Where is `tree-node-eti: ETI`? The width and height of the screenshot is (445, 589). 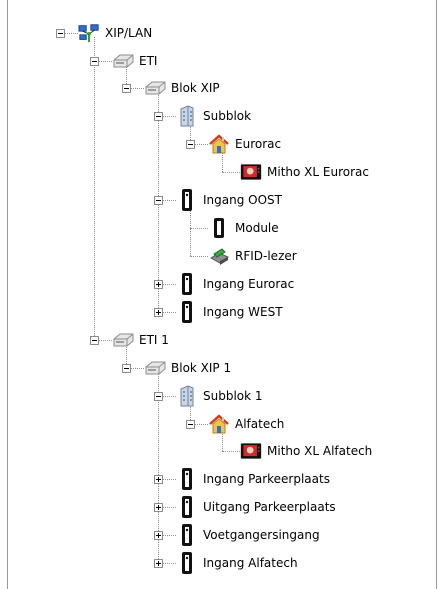 tree-node-eti: ETI is located at coordinates (134, 61).